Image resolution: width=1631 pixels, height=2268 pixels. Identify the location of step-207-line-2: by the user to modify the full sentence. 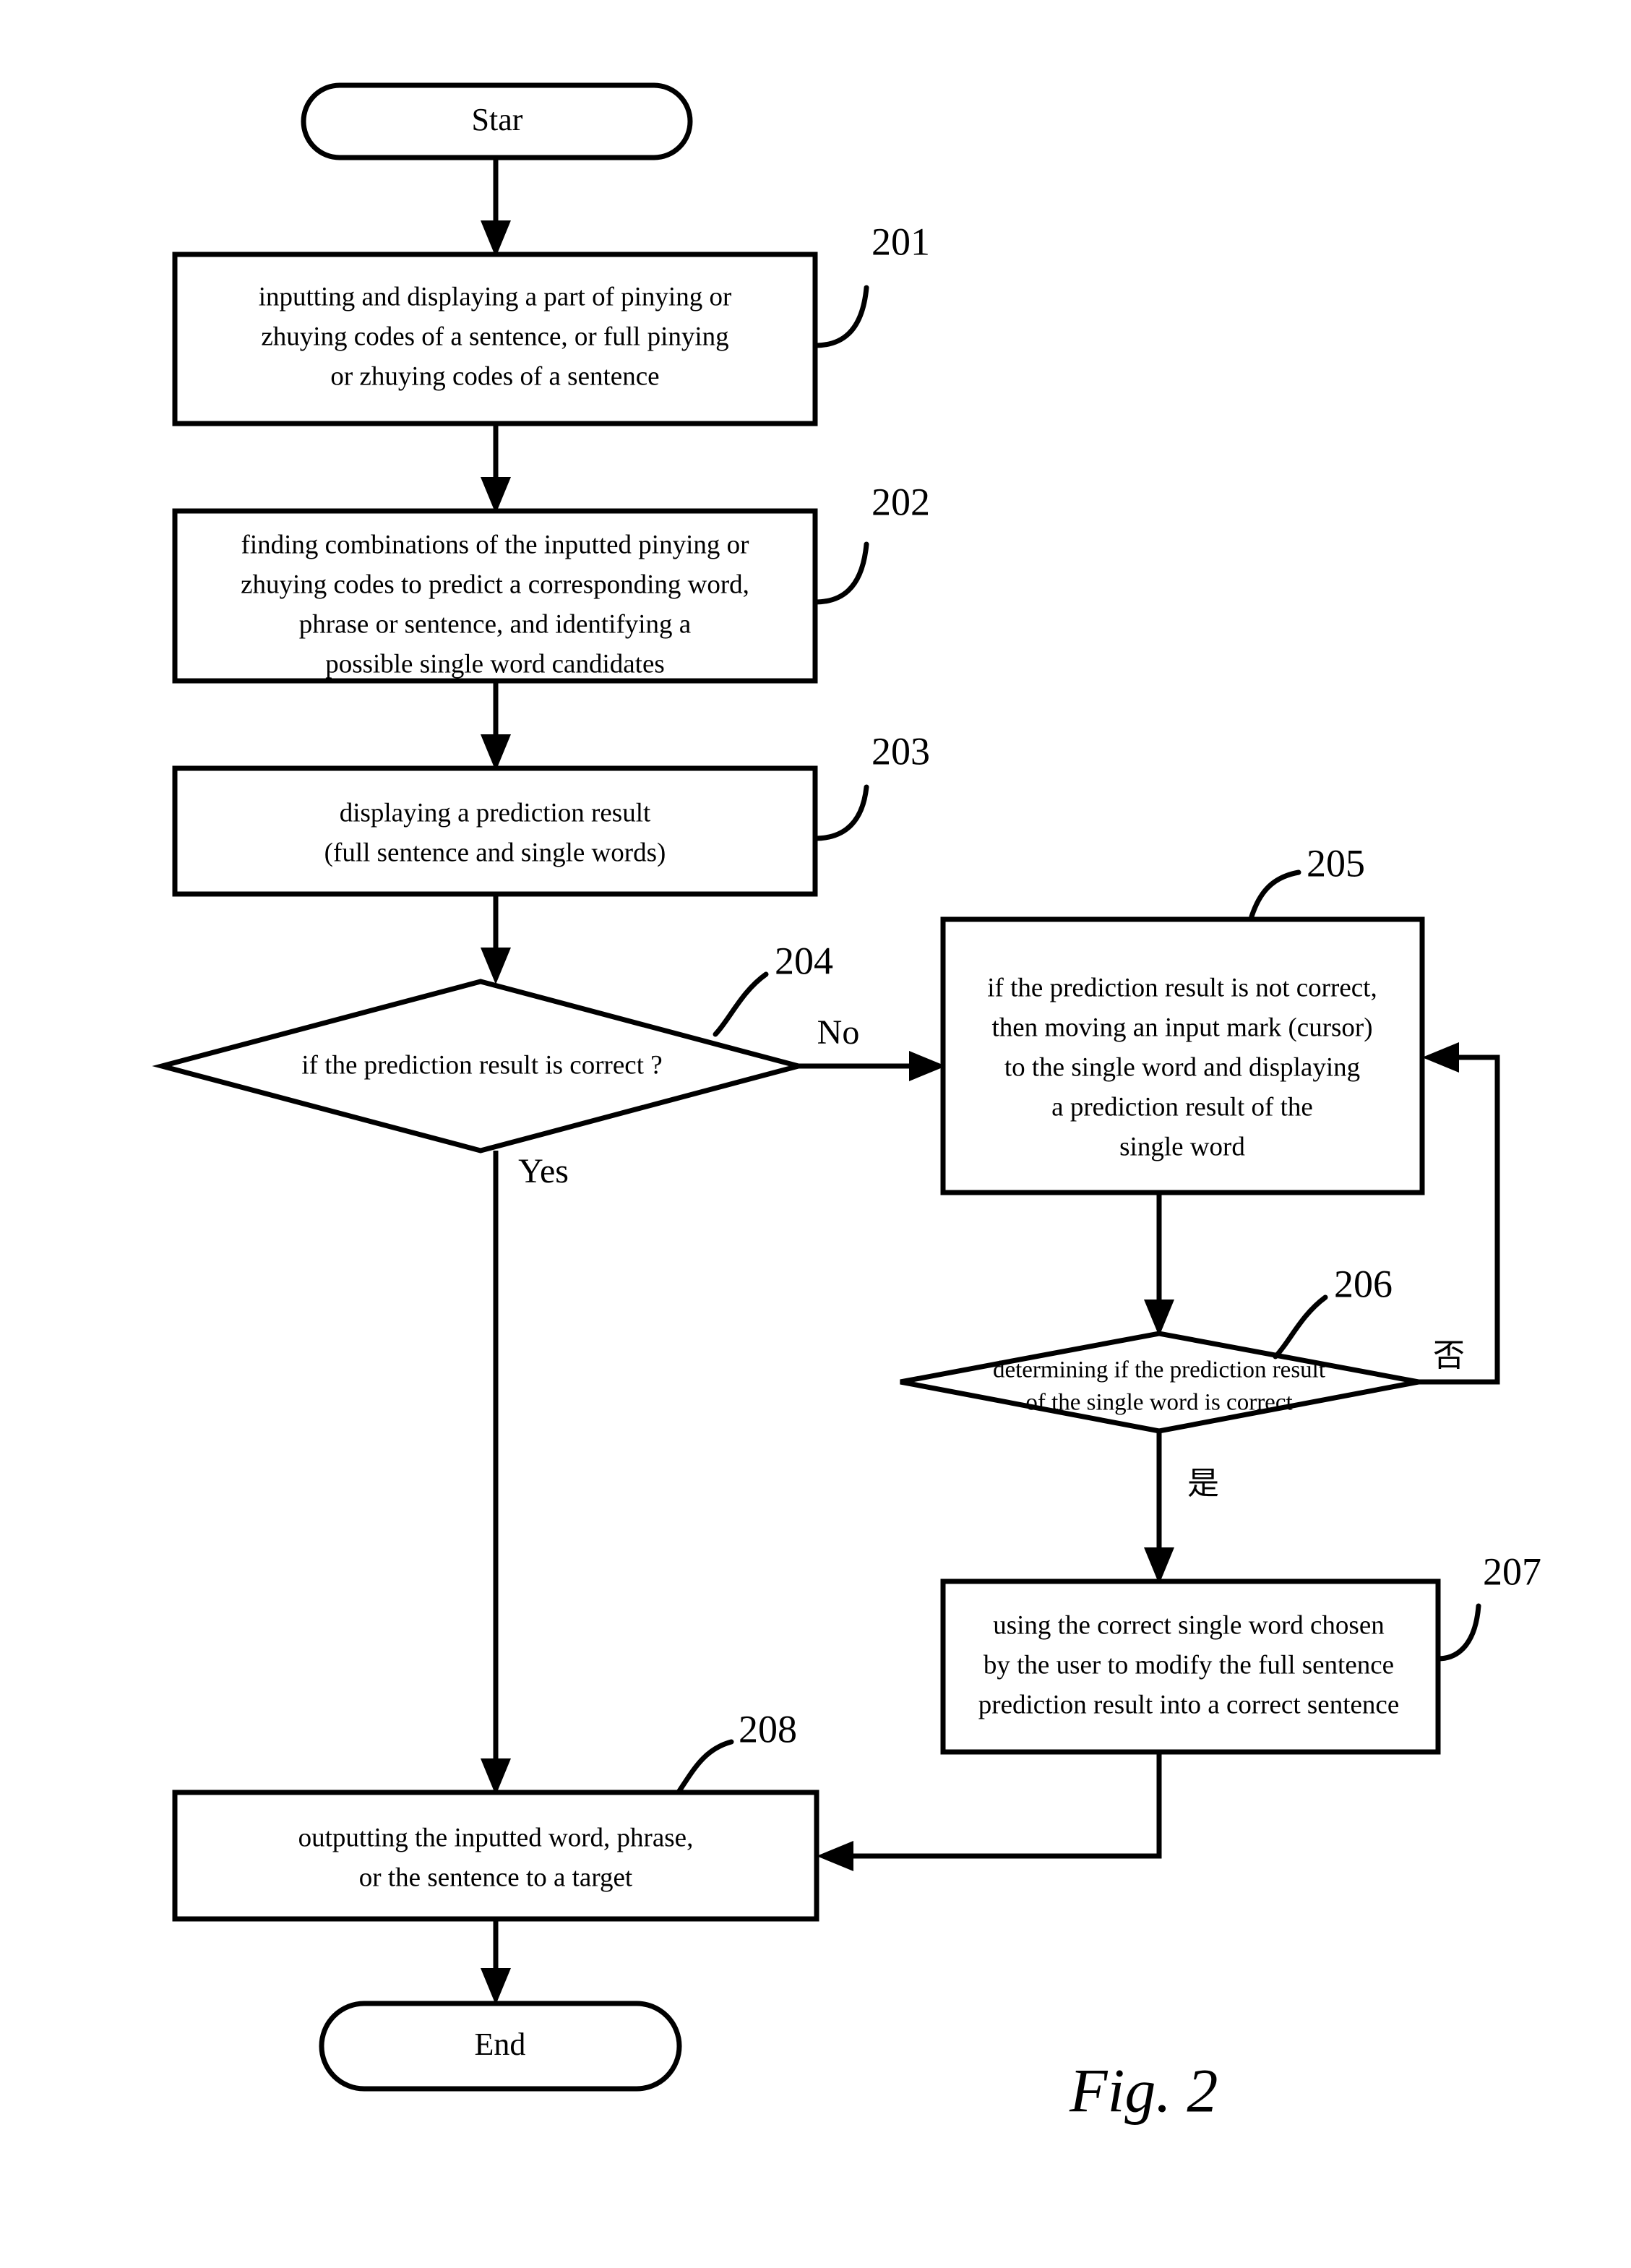
(1189, 1665).